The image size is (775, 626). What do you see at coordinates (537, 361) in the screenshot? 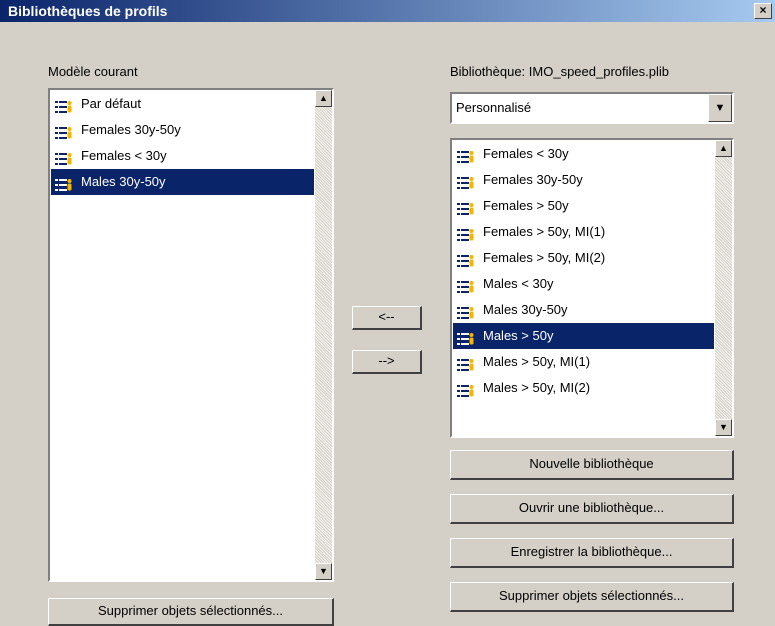
I see `list-item-label: Males > 50y, MI(1)` at bounding box center [537, 361].